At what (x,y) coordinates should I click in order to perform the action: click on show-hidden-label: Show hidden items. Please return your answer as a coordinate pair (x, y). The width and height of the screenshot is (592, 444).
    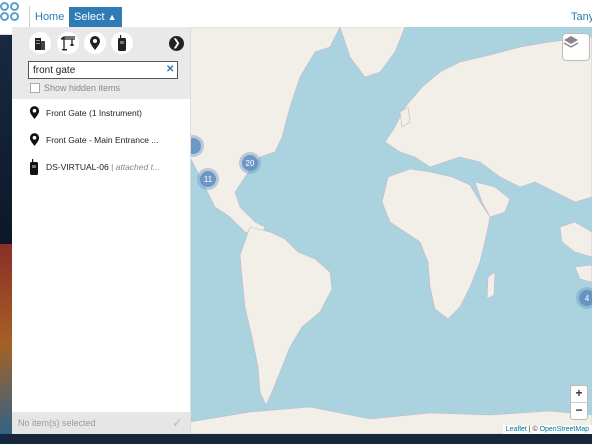
    Looking at the image, I should click on (82, 88).